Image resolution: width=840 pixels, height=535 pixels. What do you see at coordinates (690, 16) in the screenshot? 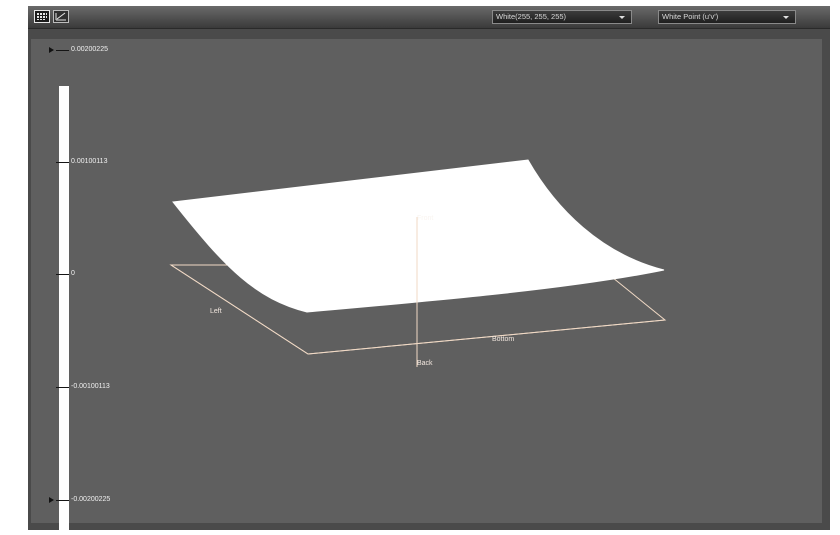
I see `mode-select-value: White Point (u'v')` at bounding box center [690, 16].